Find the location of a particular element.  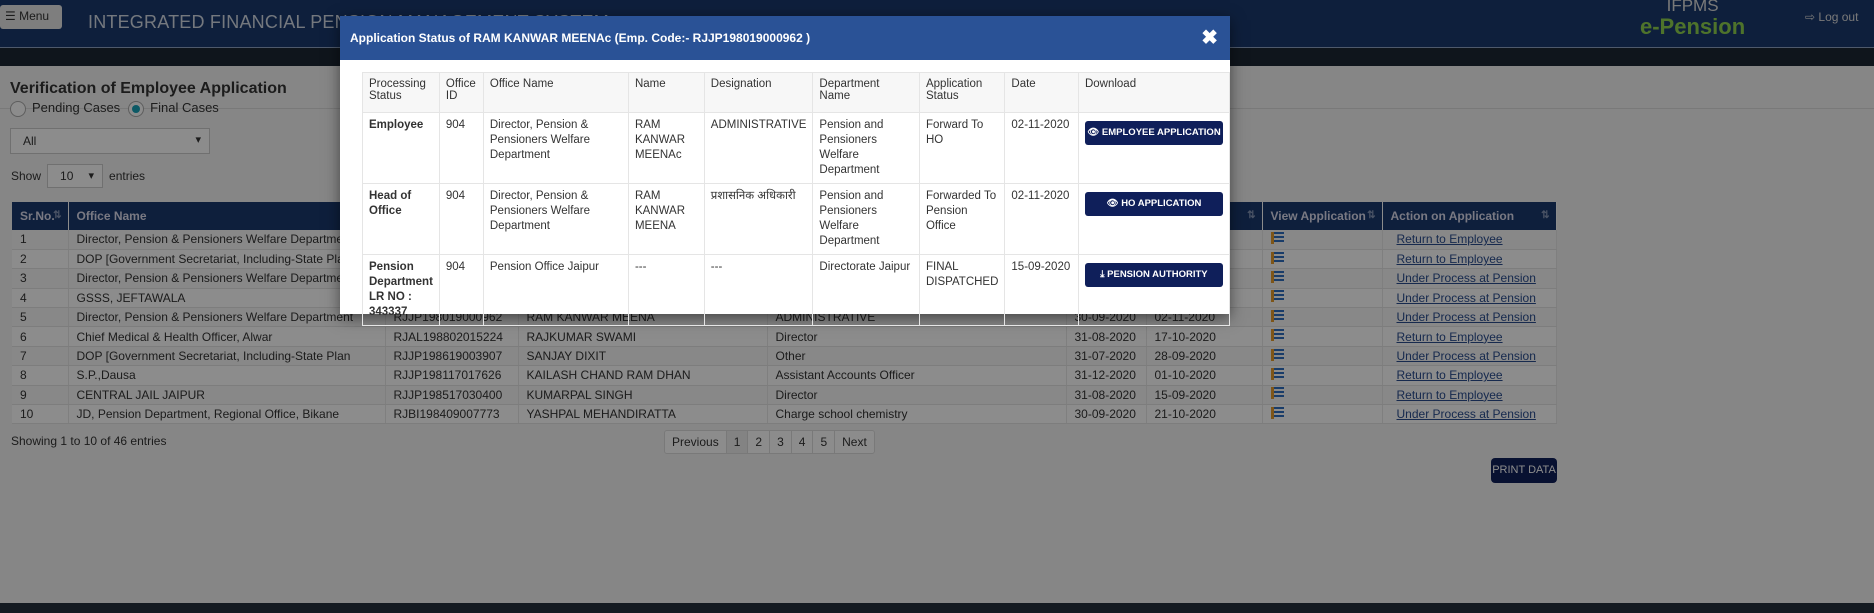

status-cell: 👁 HO APPLICATION is located at coordinates (1154, 219).